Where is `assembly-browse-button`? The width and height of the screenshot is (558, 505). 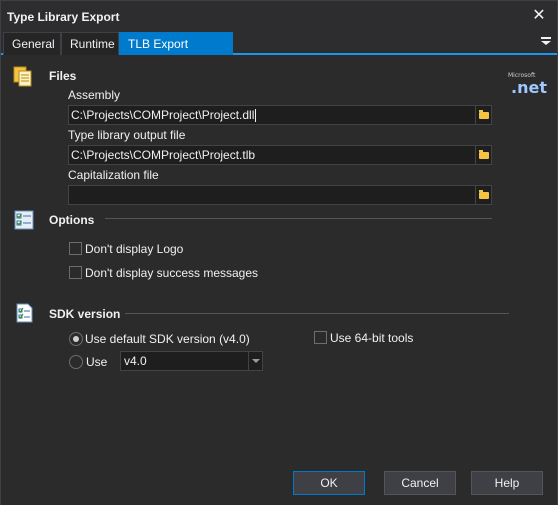 assembly-browse-button is located at coordinates (483, 115).